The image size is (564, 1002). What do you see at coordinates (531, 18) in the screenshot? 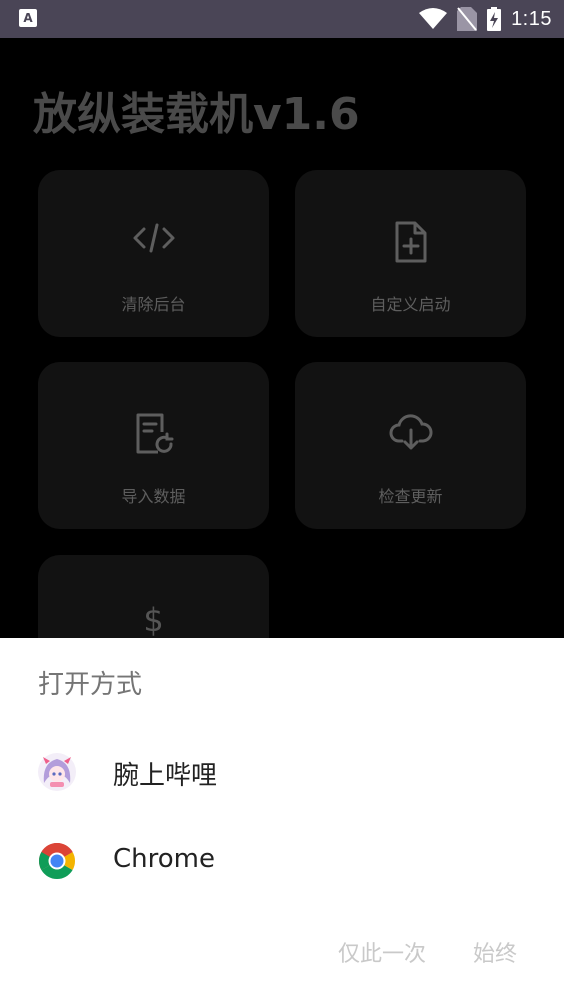
I see `clock: 1:15` at bounding box center [531, 18].